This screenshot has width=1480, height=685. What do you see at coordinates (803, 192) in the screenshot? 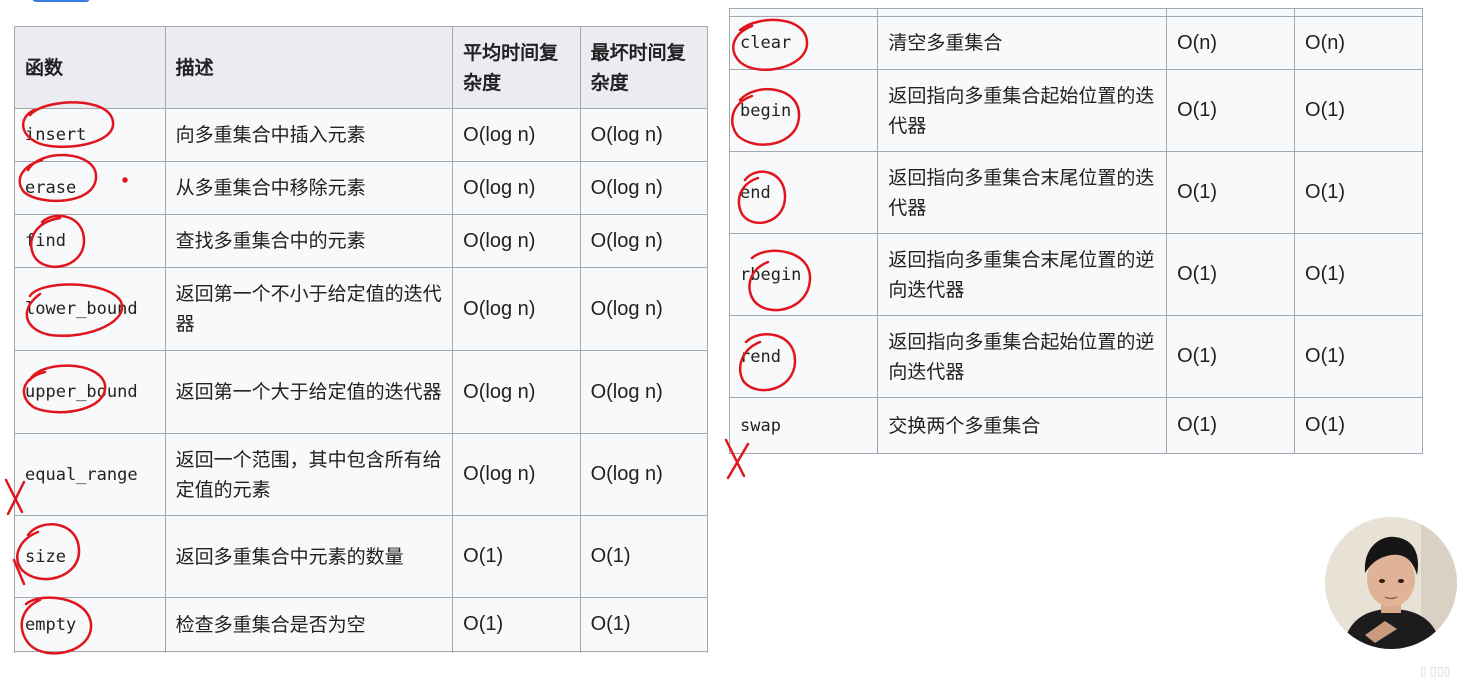
I see `function-name: end` at bounding box center [803, 192].